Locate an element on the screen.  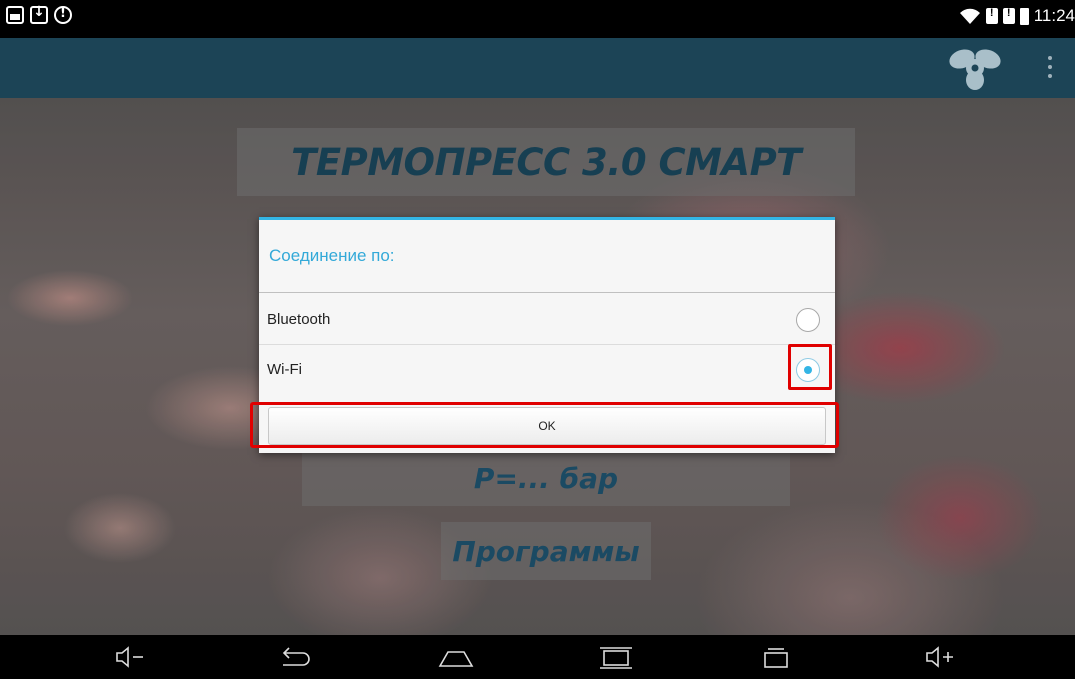
sim1-icon is located at coordinates (991, 15).